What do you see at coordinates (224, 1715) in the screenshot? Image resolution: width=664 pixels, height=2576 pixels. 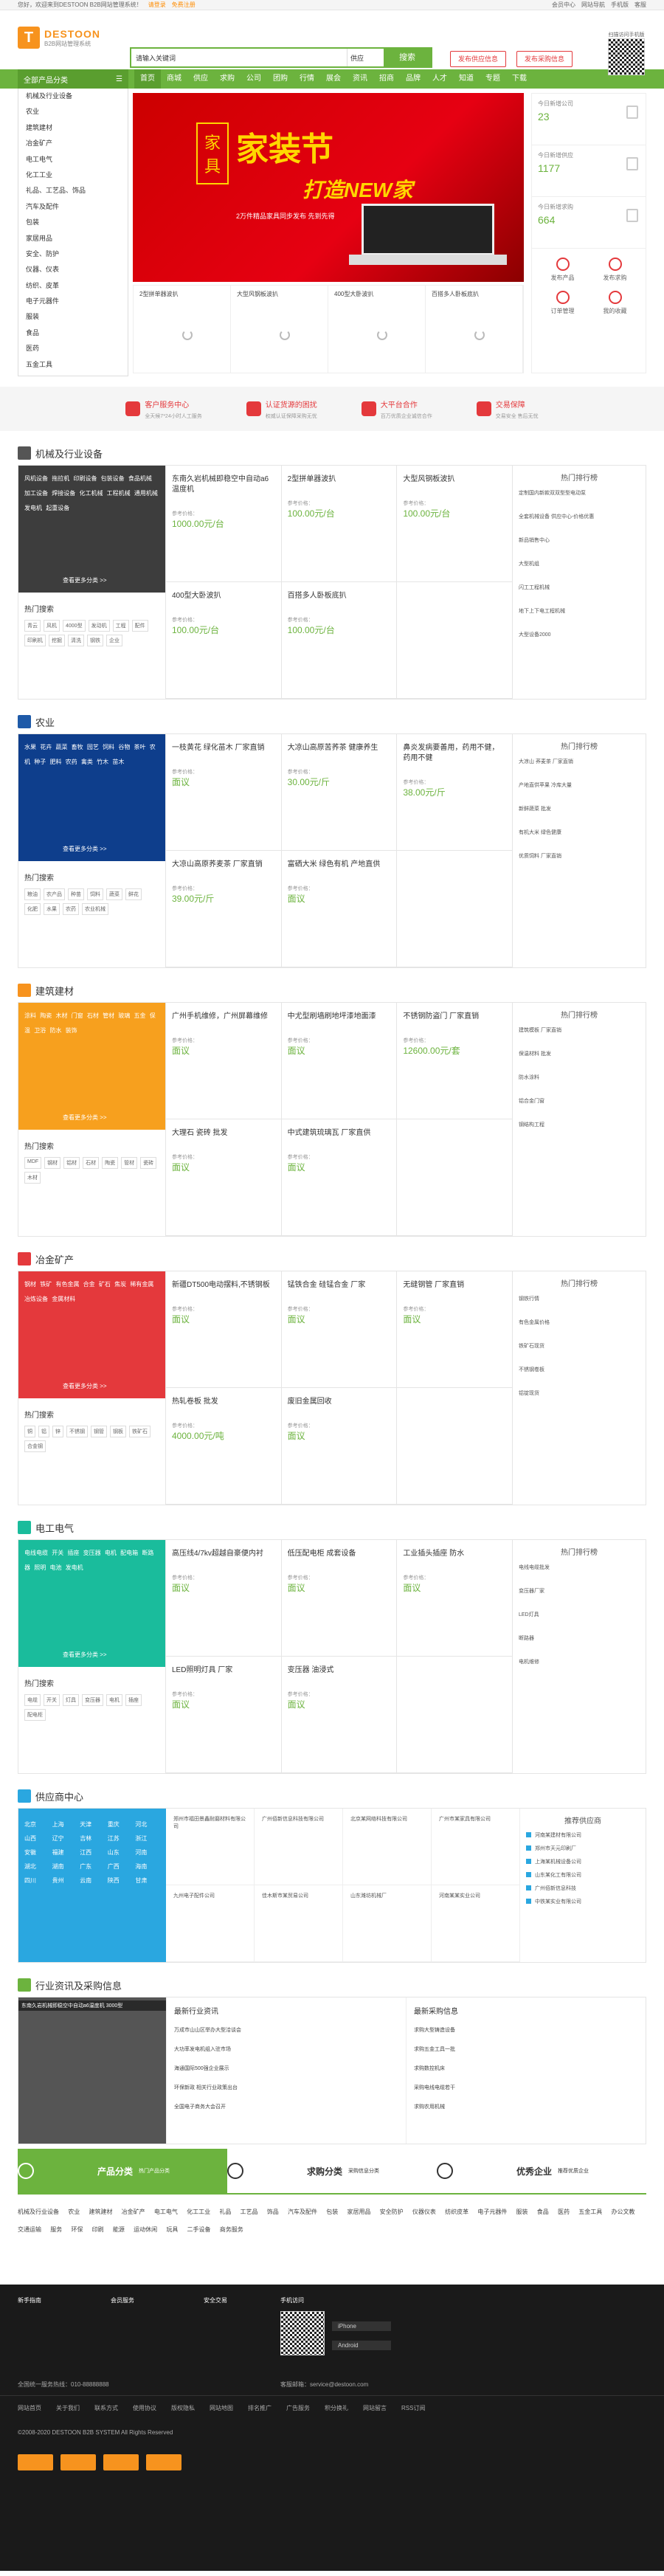 I see `product-cell: LED照明灯具 厂家 参考价格： 面议` at bounding box center [224, 1715].